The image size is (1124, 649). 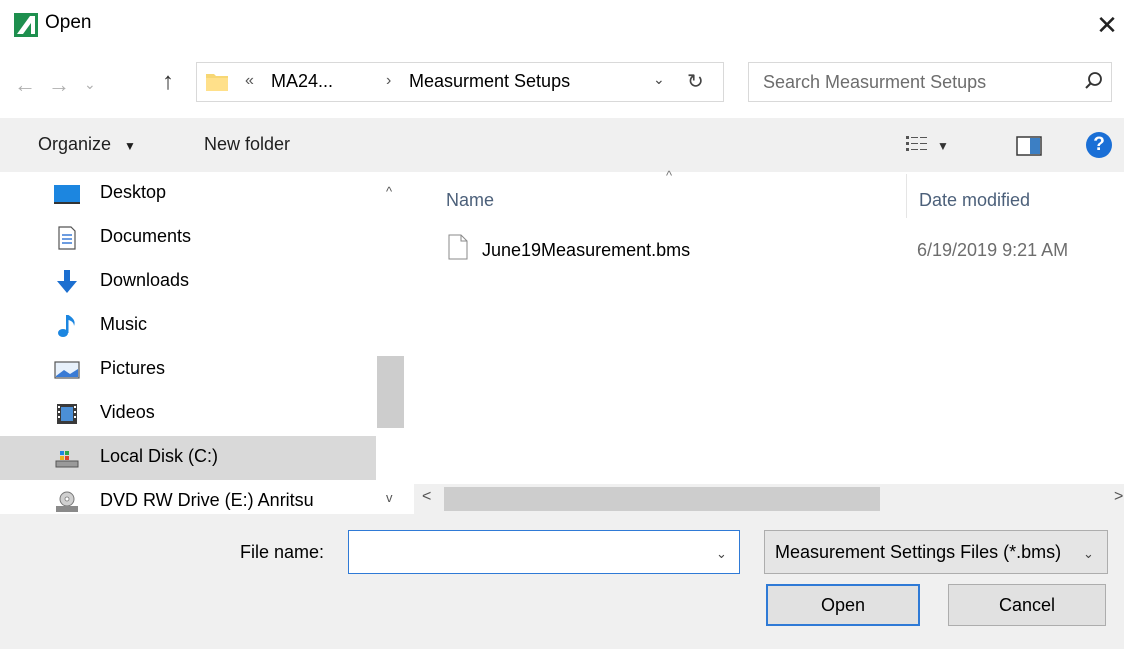 What do you see at coordinates (1088, 554) in the screenshot?
I see `file-type-dropdown-icon: ⌄` at bounding box center [1088, 554].